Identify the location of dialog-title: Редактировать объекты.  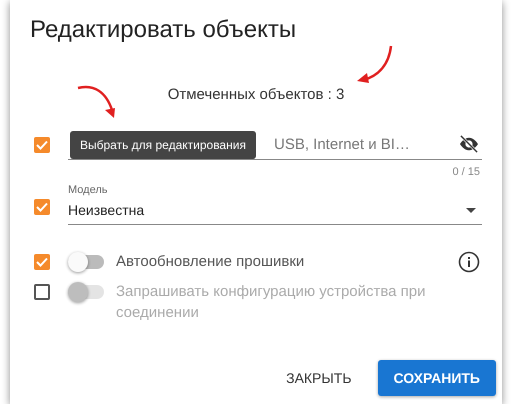
(164, 30).